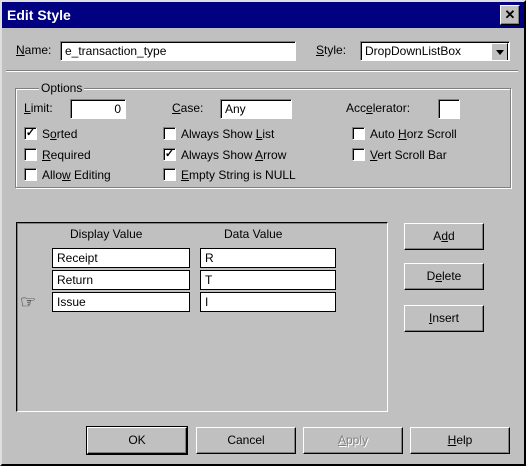 The width and height of the screenshot is (526, 466). I want to click on style-label: Style:, so click(331, 50).